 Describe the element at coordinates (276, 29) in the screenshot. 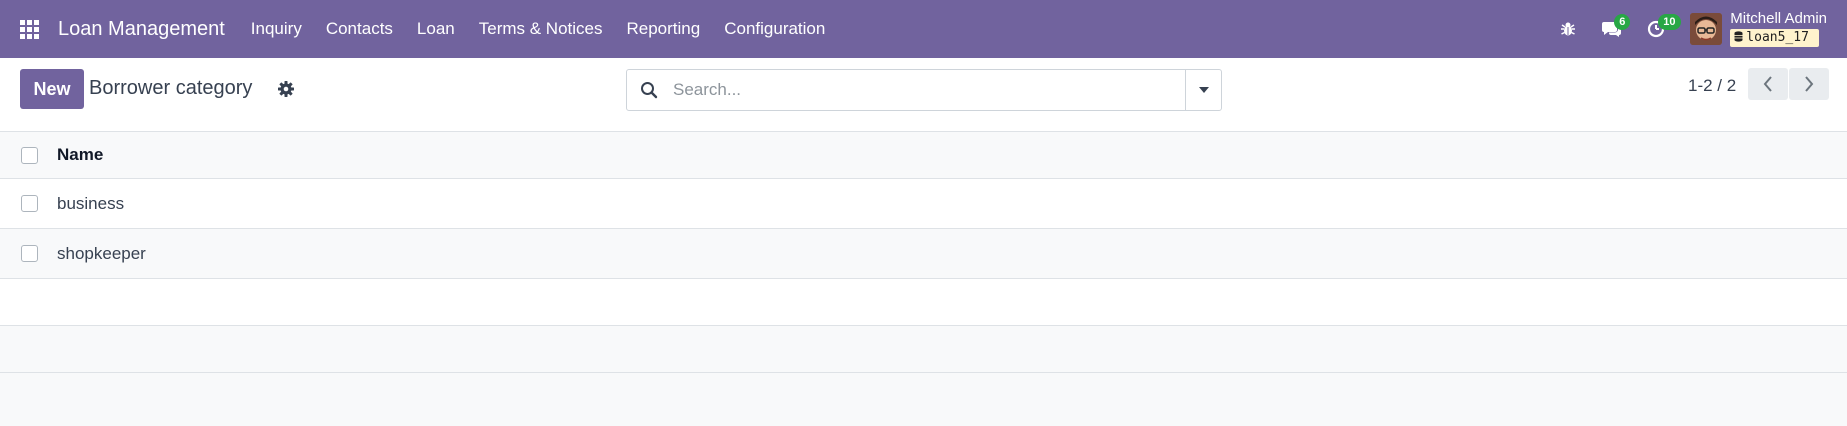

I see `menu-item-inquiry: Inquiry` at that location.